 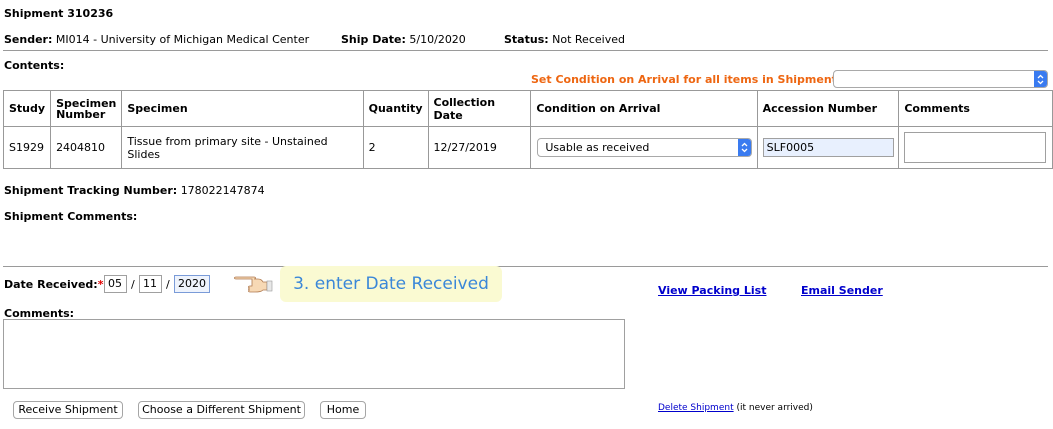 What do you see at coordinates (68, 410) in the screenshot?
I see `receive-shipment-button: Receive Shipment` at bounding box center [68, 410].